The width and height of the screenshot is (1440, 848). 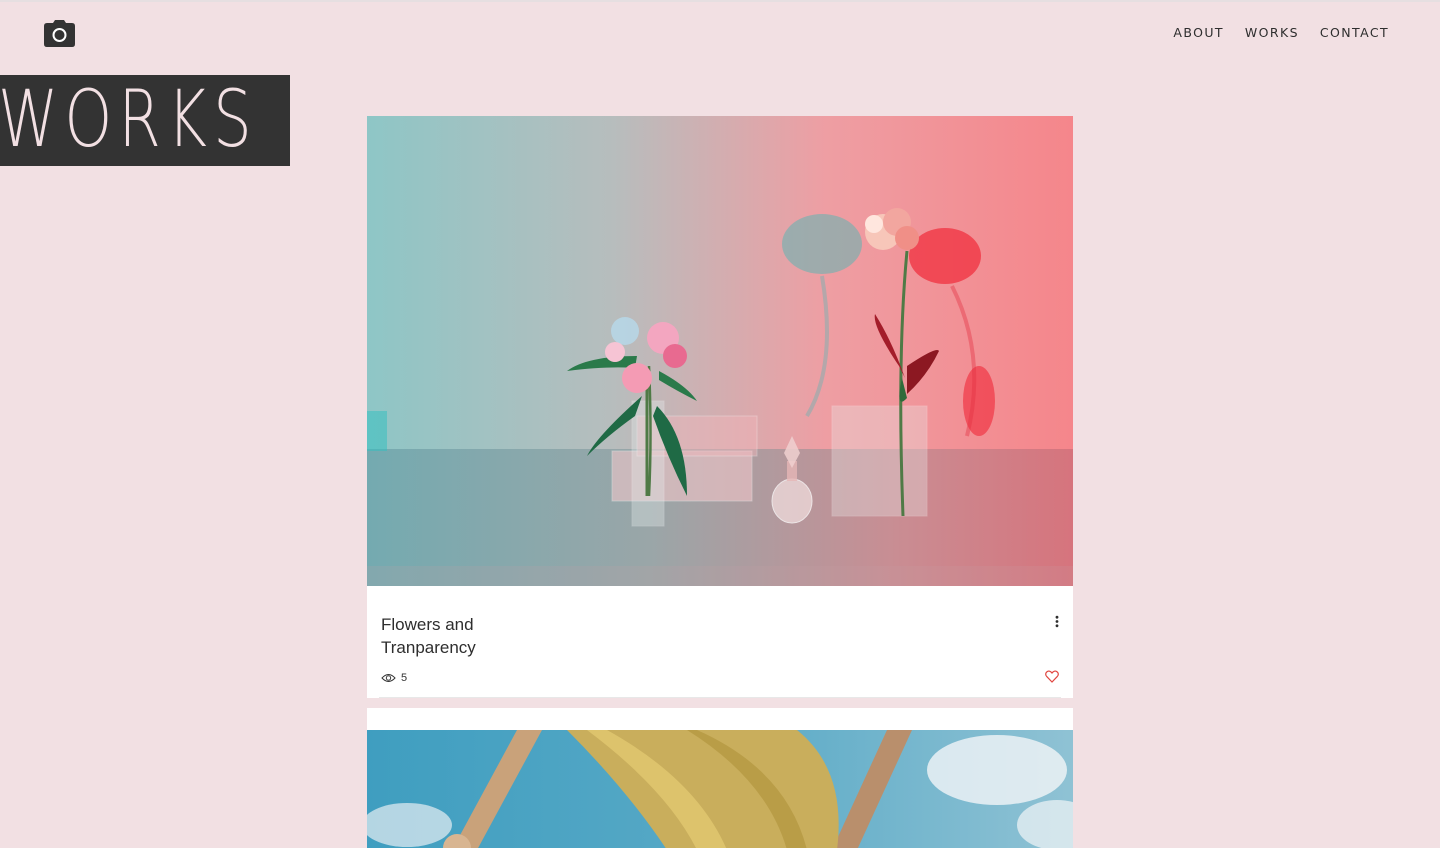 I want to click on nav-contact: CONTACT, so click(x=1354, y=32).